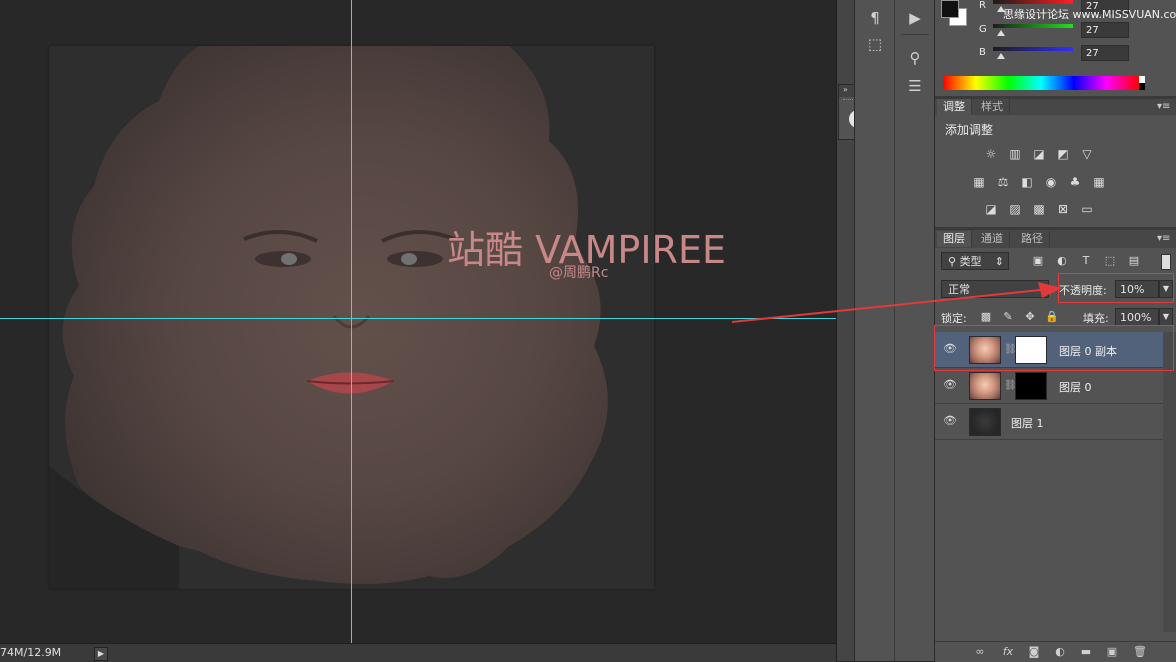 This screenshot has width=1176, height=662. Describe the element at coordinates (914, 330) in the screenshot. I see `collapsed-panel-dock-2: ▶ ⚲ ☰` at that location.